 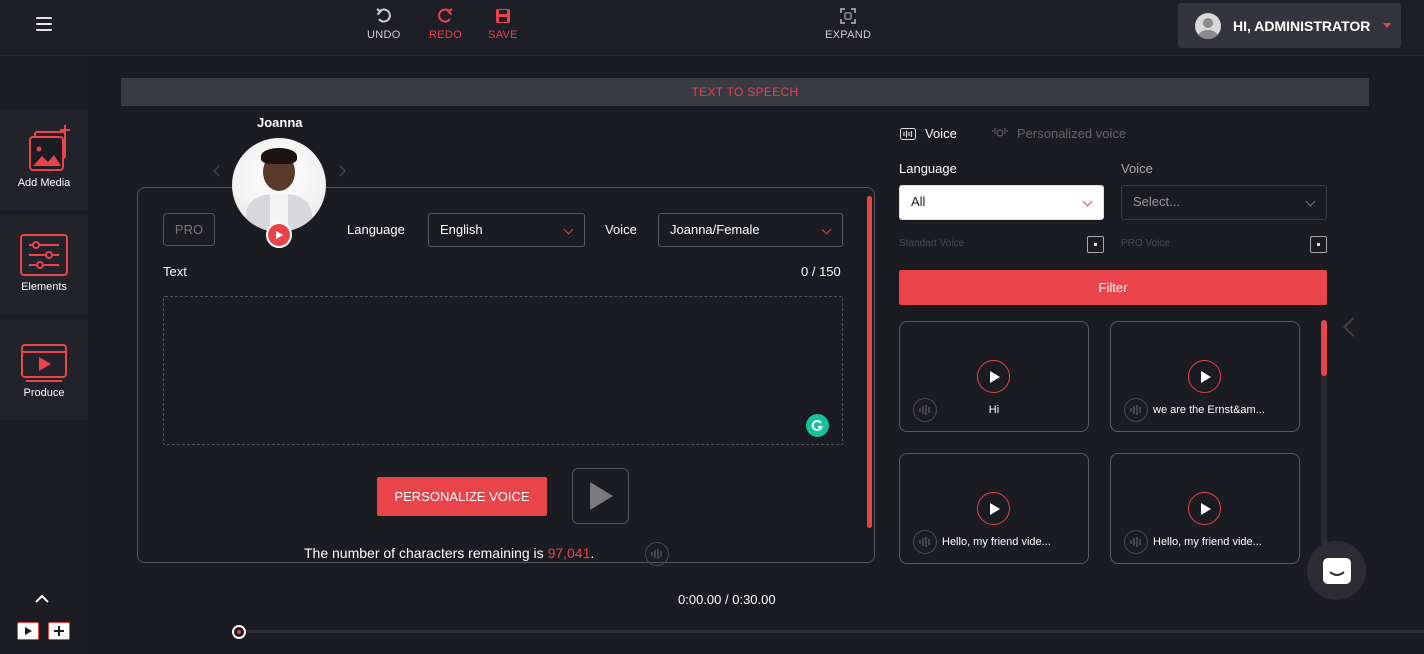 I want to click on chat-icon, so click(x=1336, y=570).